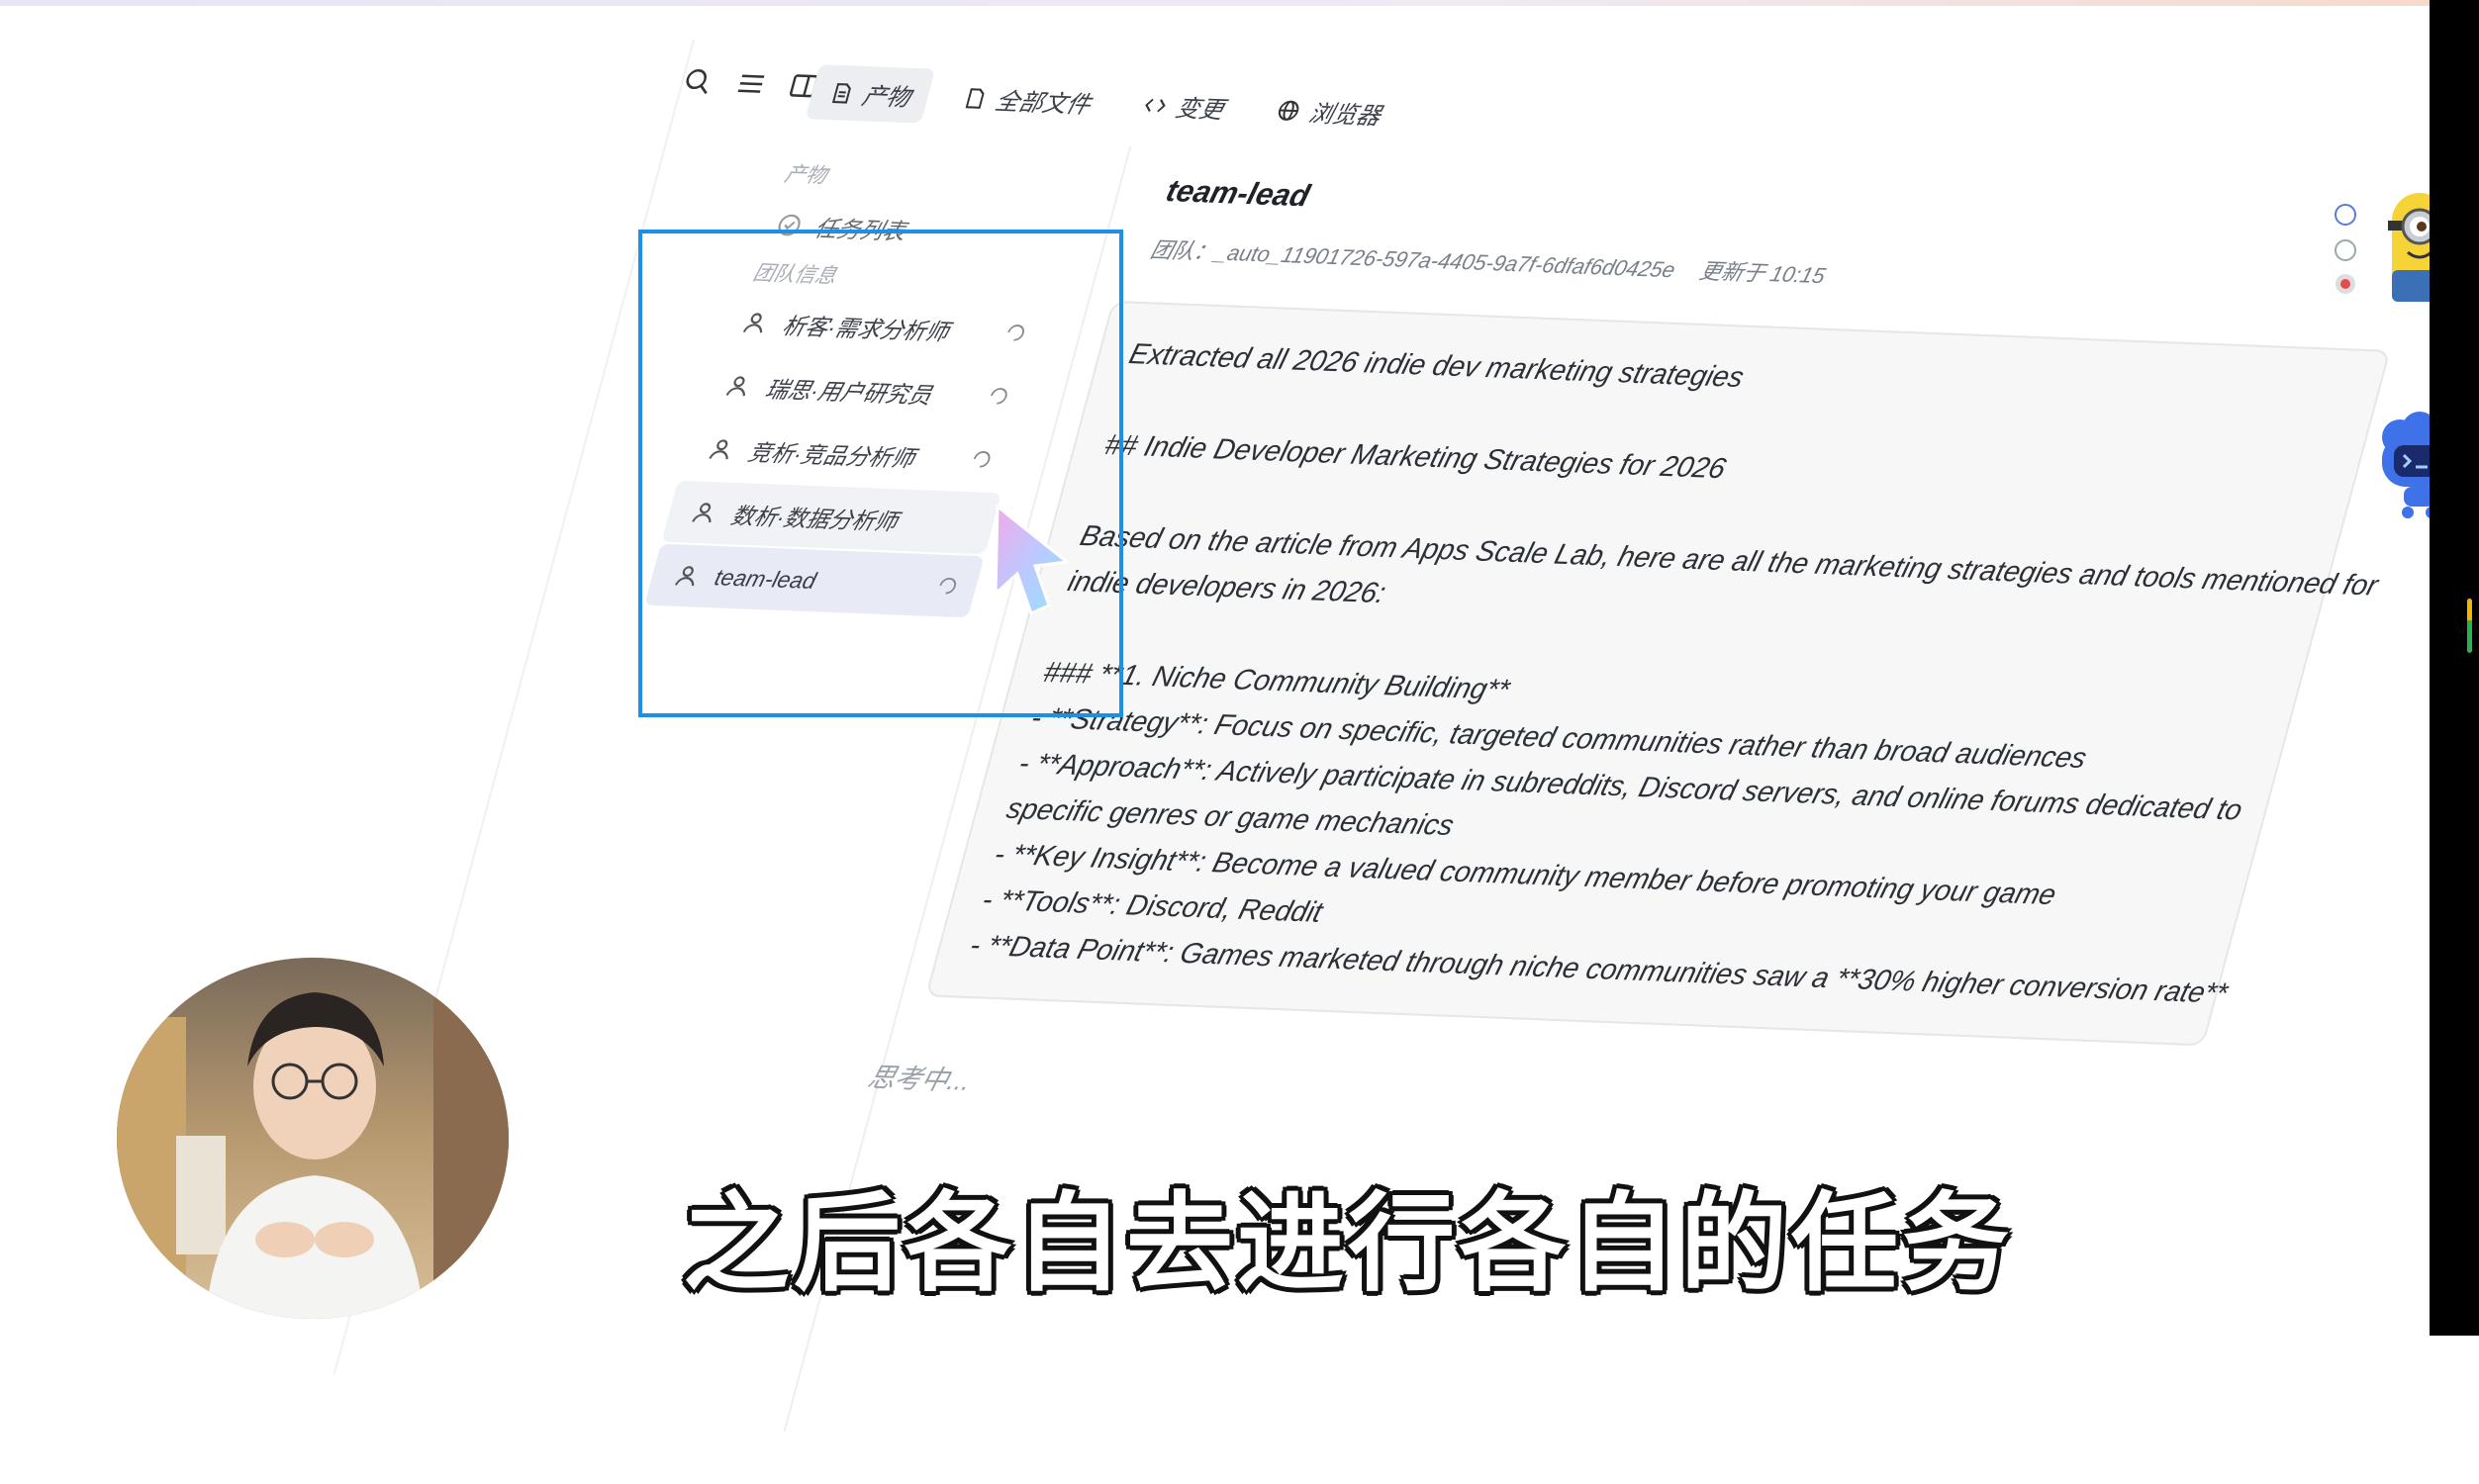  What do you see at coordinates (1201, 106) in the screenshot?
I see `tab-label: 变更` at bounding box center [1201, 106].